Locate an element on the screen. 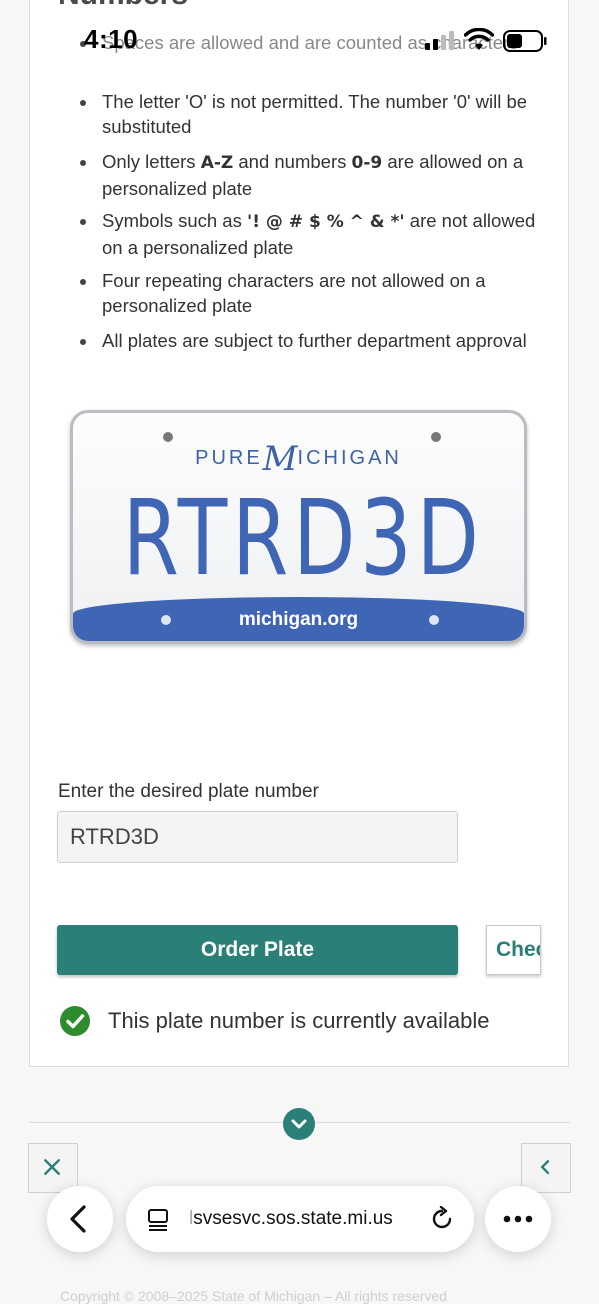 The image size is (599, 1304). license-plate-preview: PUREMICHIGAN RTRD3D michigan.org is located at coordinates (298, 527).